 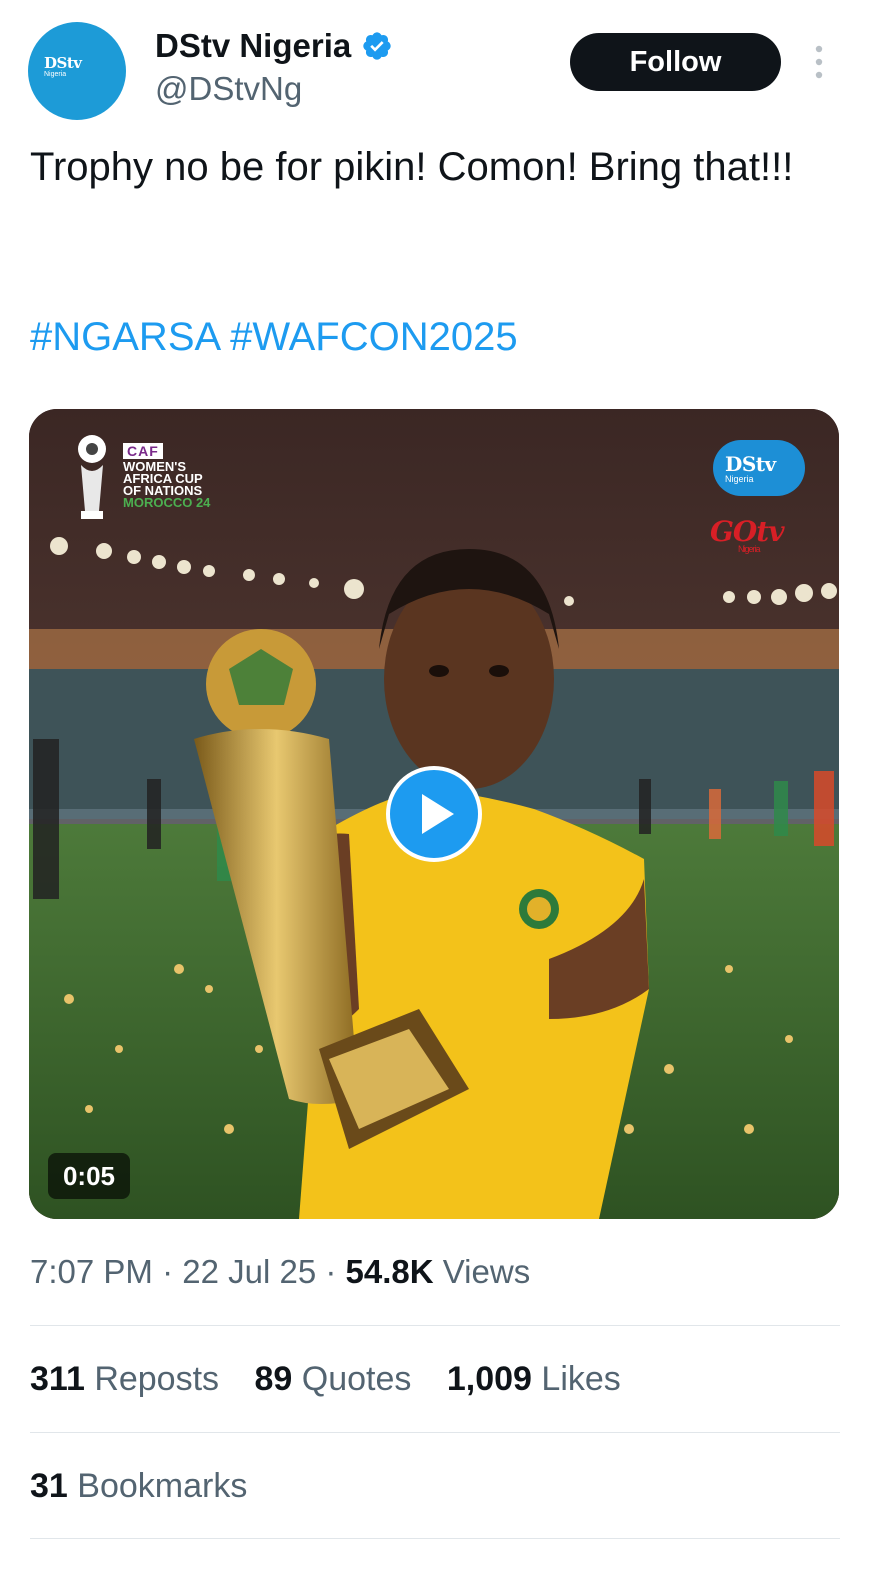 I want to click on hashtags: #NGARSA #WAFCON2025, so click(x=274, y=337).